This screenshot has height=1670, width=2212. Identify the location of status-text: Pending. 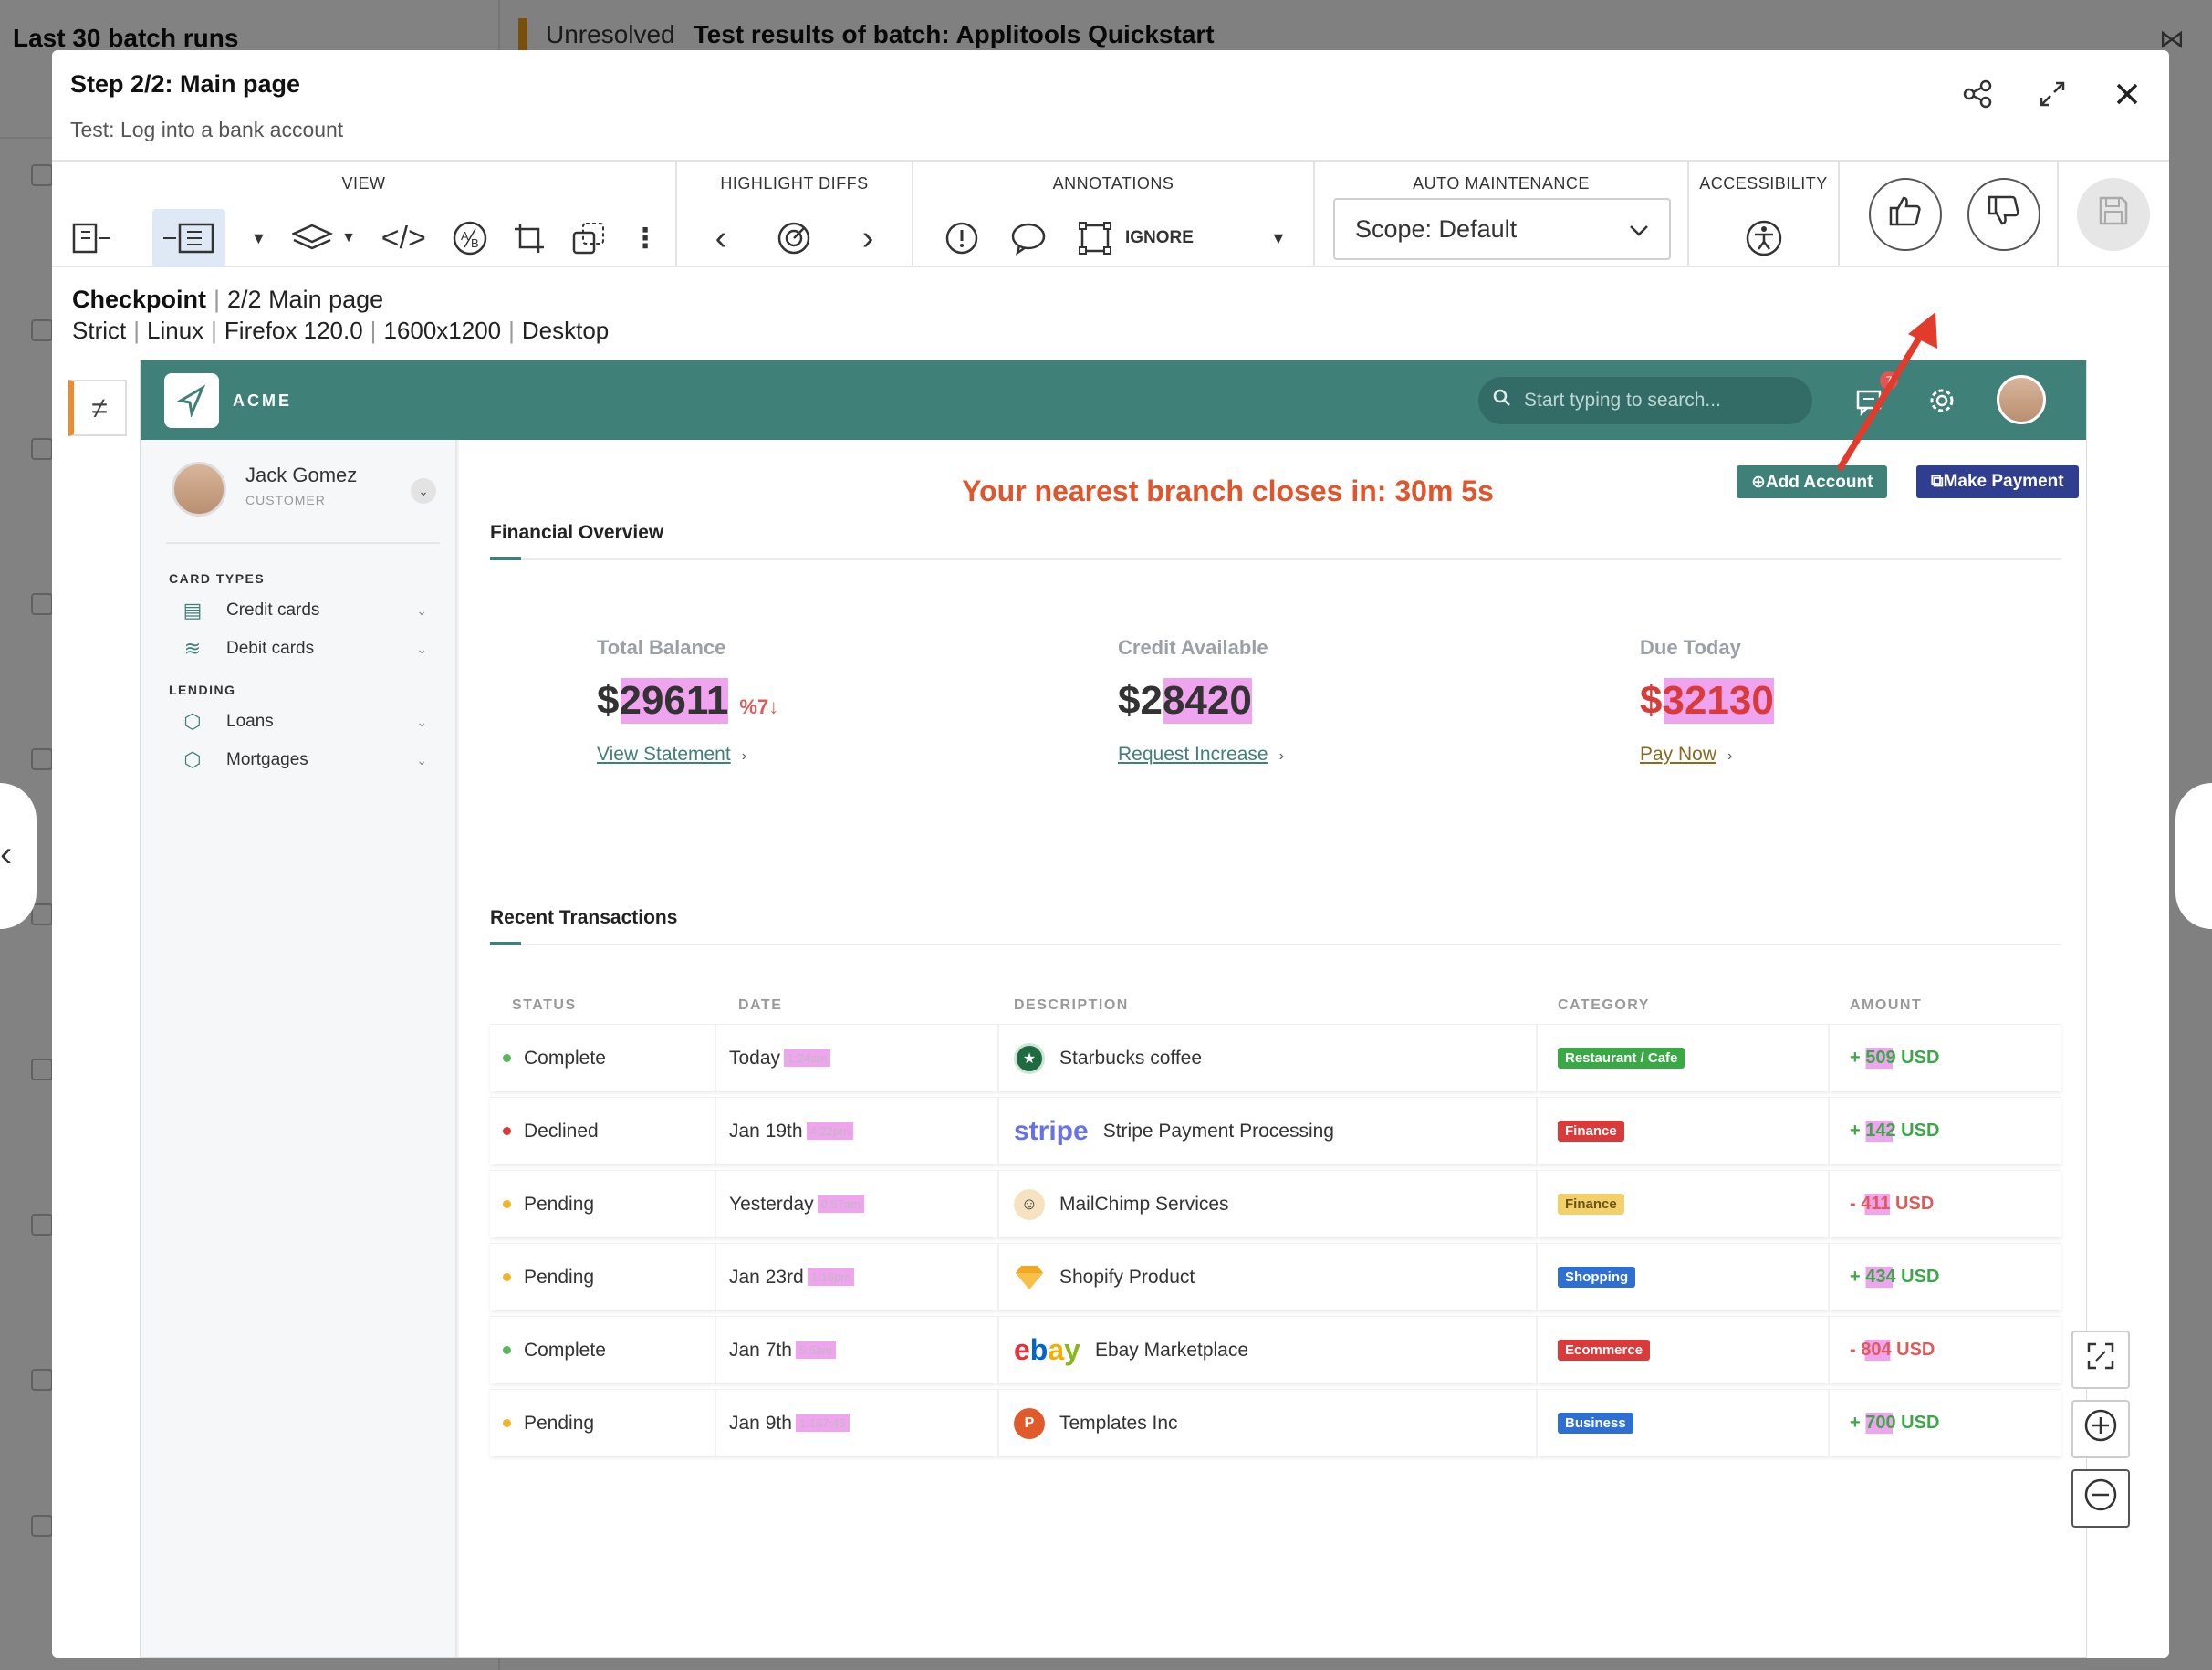
(559, 1277).